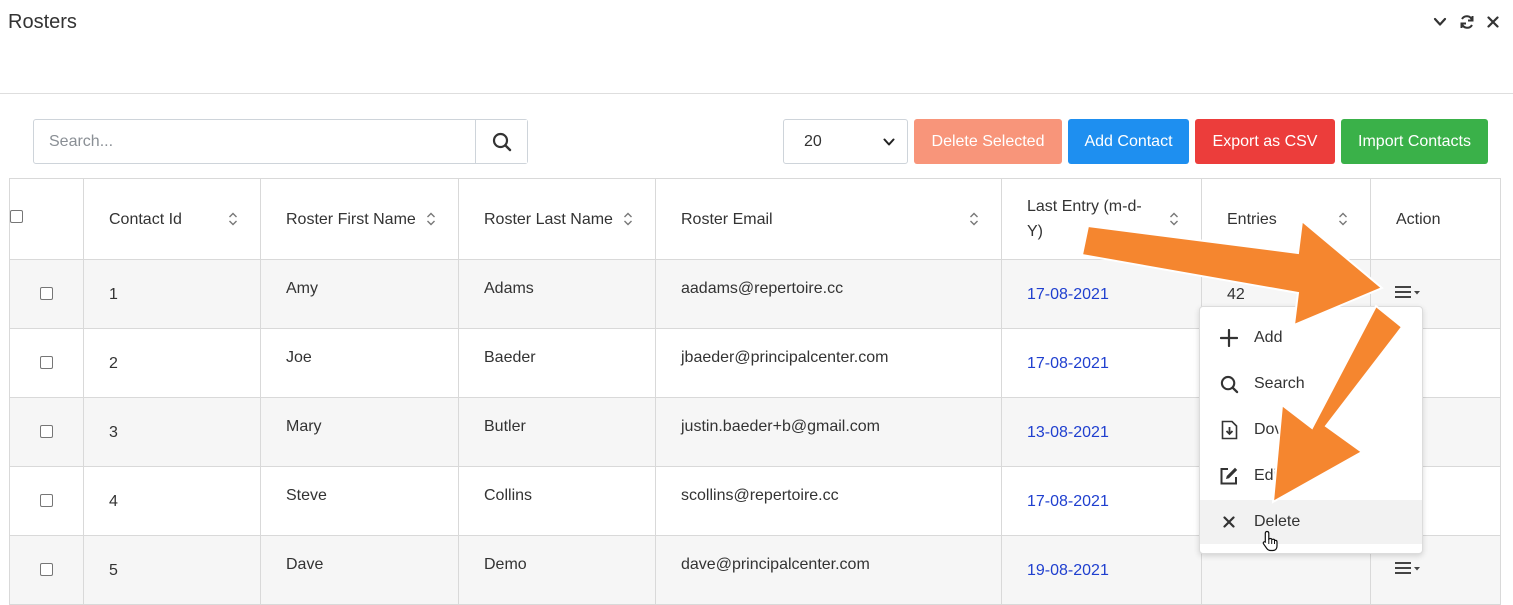  Describe the element at coordinates (557, 294) in the screenshot. I see `last-name: Adams` at that location.